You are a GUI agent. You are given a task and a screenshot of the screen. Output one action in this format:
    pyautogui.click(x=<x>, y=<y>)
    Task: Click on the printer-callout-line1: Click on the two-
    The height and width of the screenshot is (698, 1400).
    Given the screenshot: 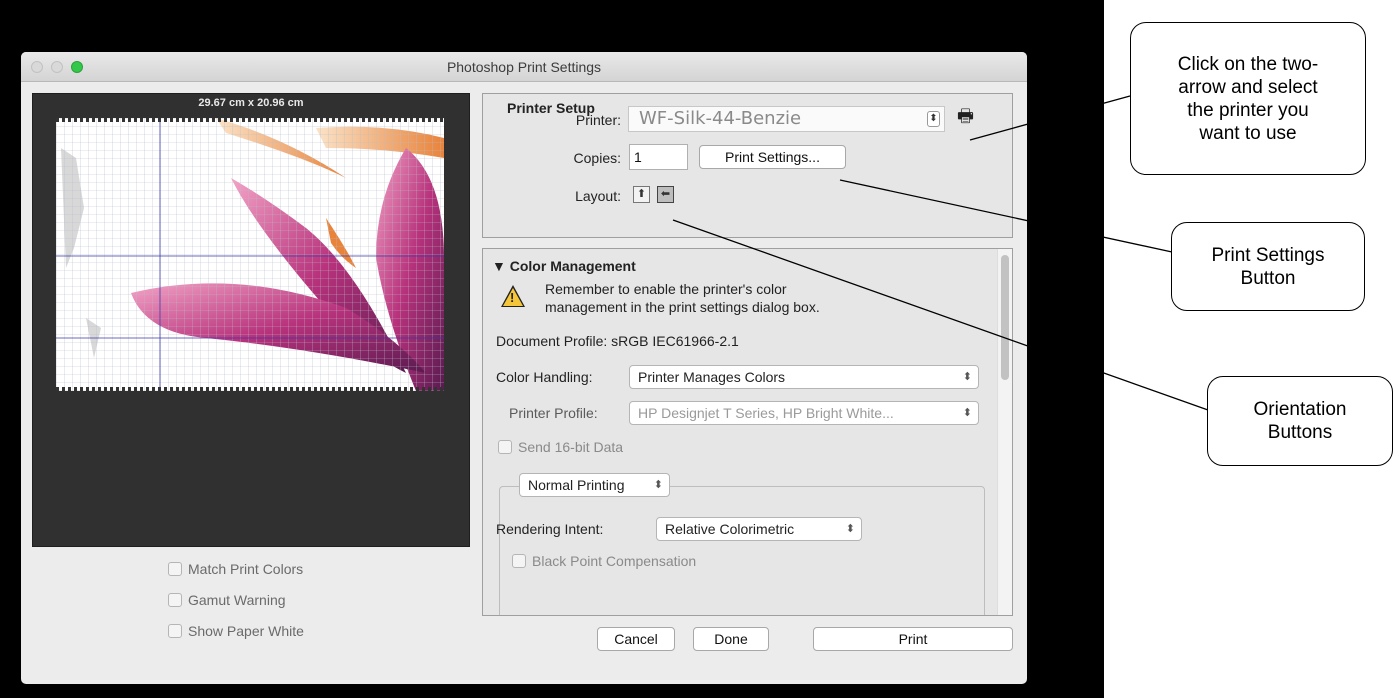 What is the action you would take?
    pyautogui.click(x=1248, y=64)
    